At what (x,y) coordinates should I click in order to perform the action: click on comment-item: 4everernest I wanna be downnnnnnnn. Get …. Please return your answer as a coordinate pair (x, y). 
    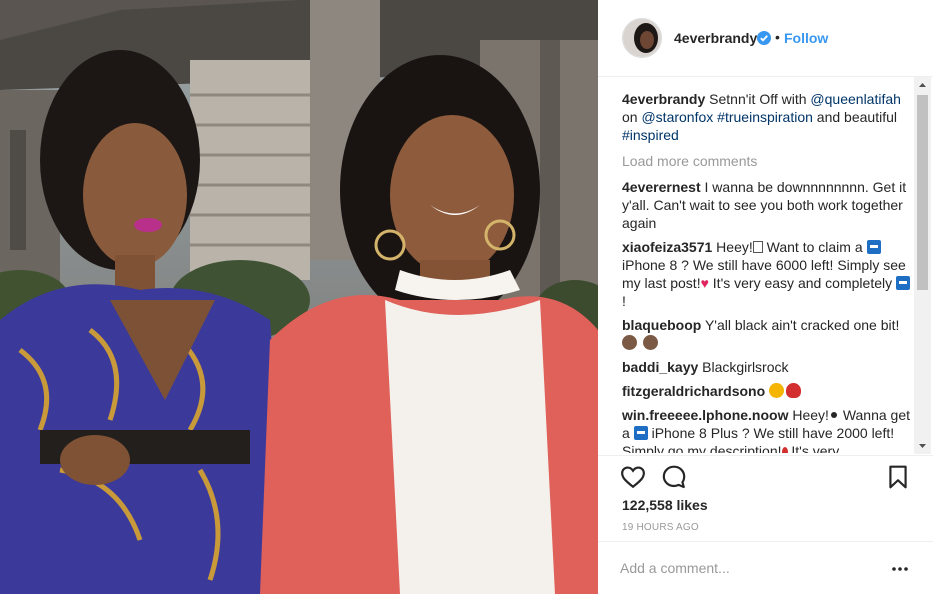
    Looking at the image, I should click on (767, 205).